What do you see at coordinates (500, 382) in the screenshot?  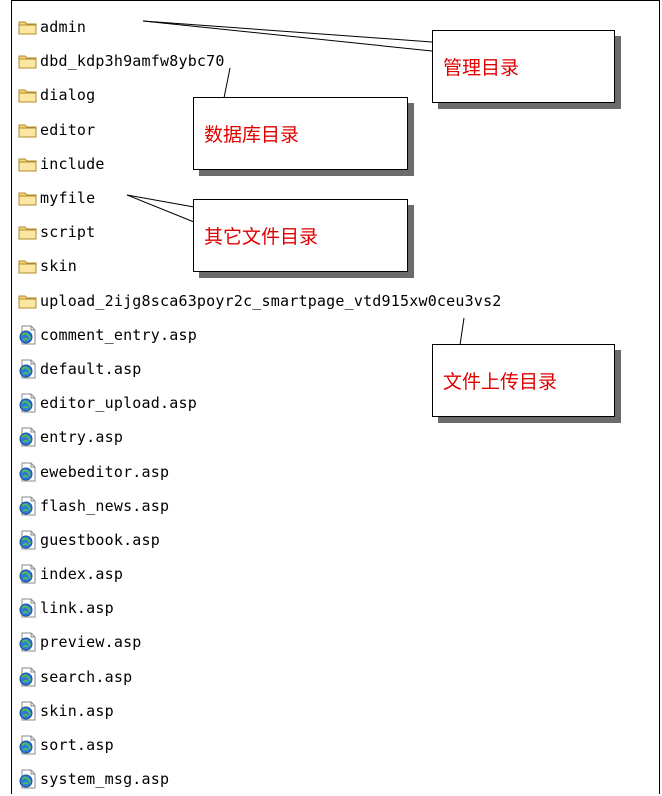 I see `callout-upload-dir-text: 文件上传目录` at bounding box center [500, 382].